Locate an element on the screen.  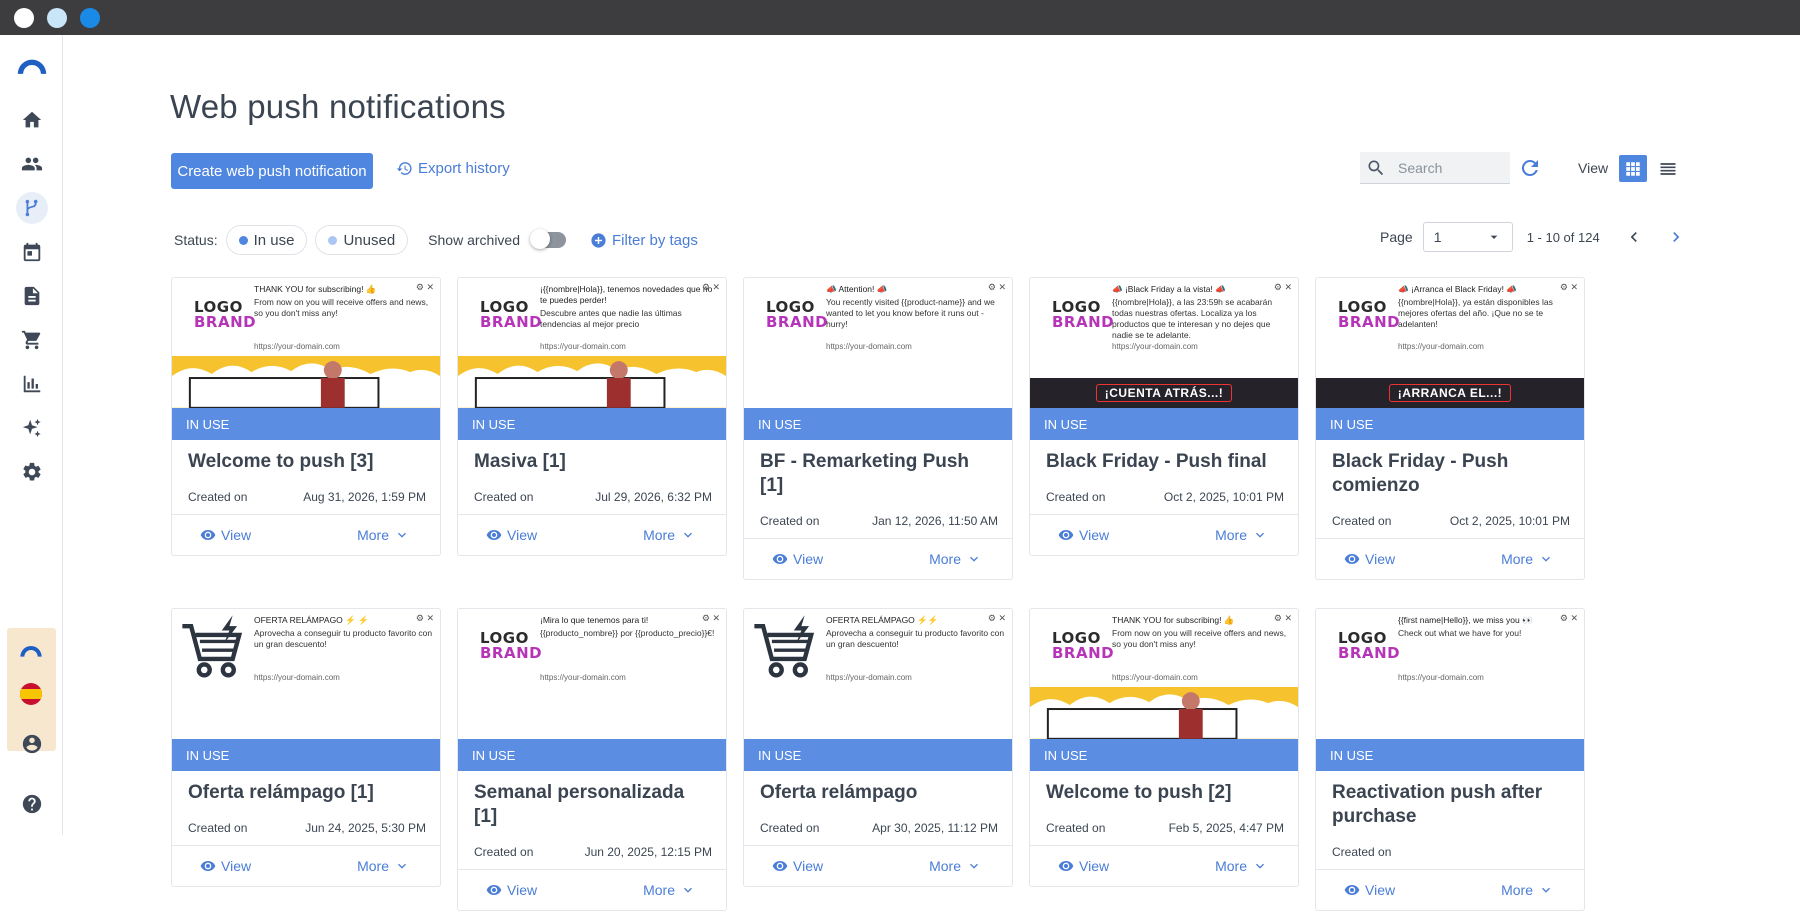
card-title: Semanal personalizada [1] is located at coordinates (592, 800).